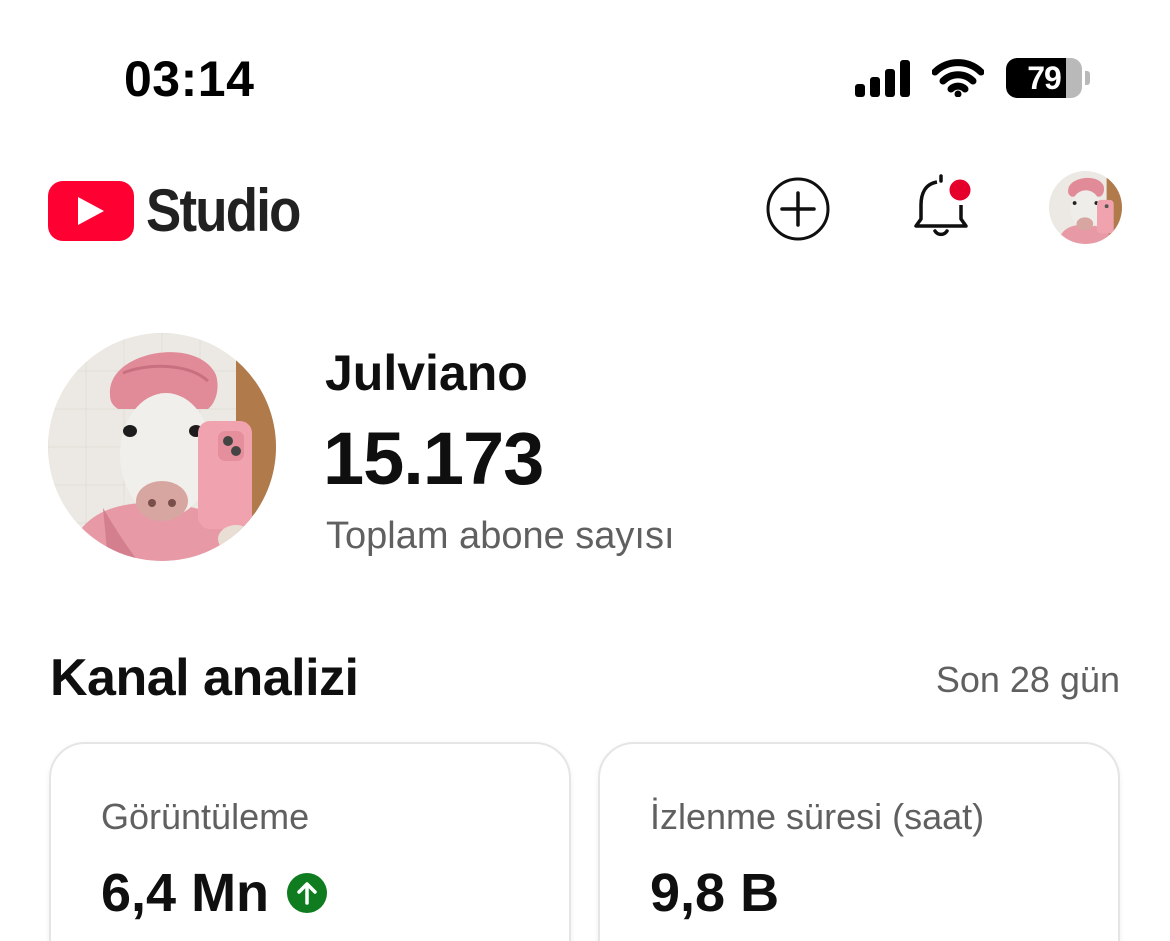 The width and height of the screenshot is (1170, 941). Describe the element at coordinates (859, 841) in the screenshot. I see `watch-time-card: İzlenme süresi (saat) 9,8 B` at that location.